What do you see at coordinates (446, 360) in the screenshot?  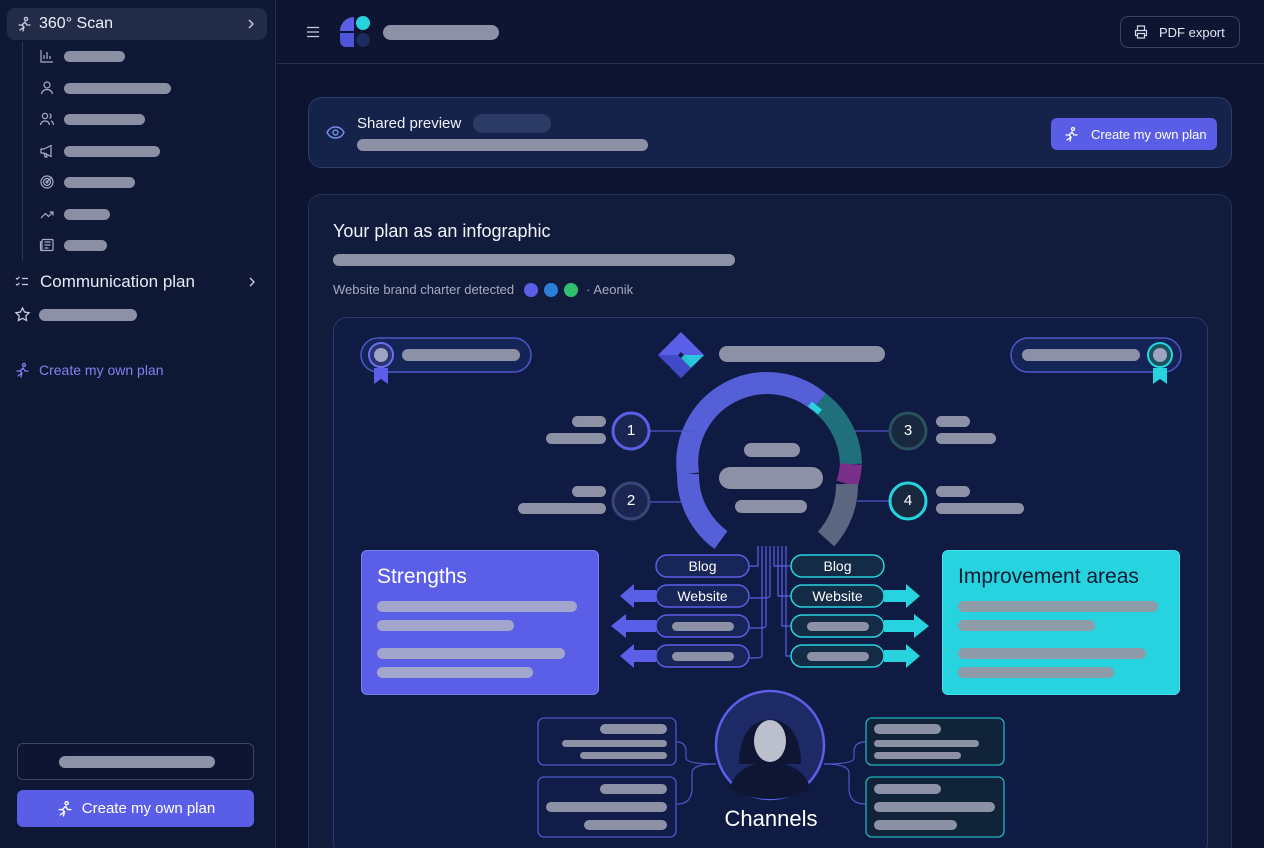 I see `award-badge-left` at bounding box center [446, 360].